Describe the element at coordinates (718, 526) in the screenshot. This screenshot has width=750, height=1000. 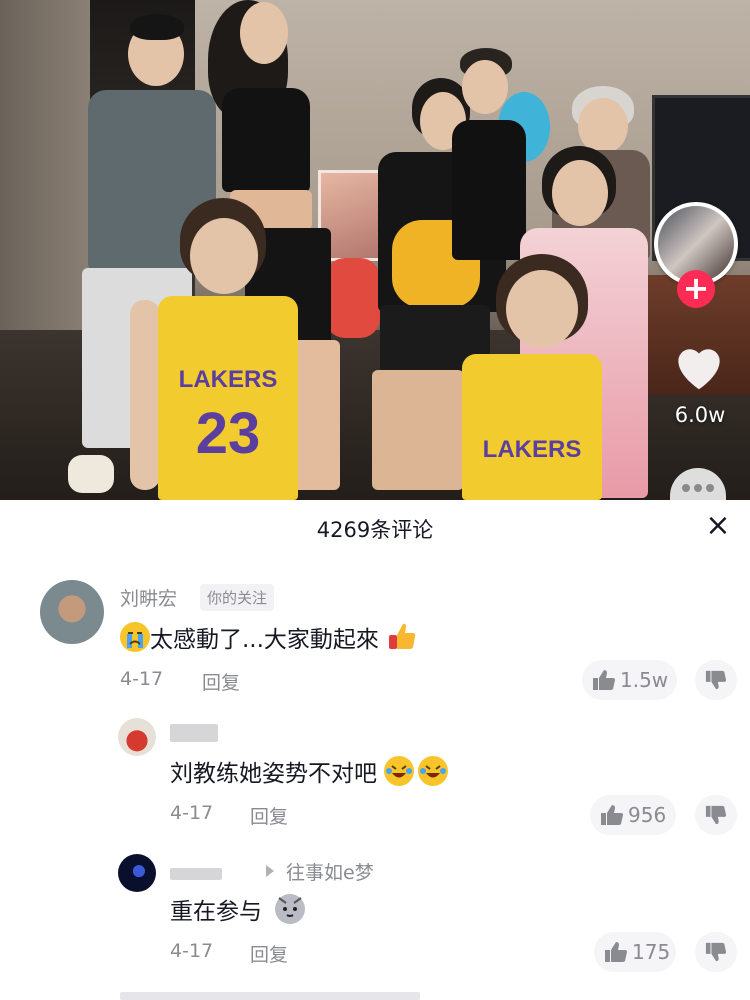
I see `close-icon: ×` at that location.